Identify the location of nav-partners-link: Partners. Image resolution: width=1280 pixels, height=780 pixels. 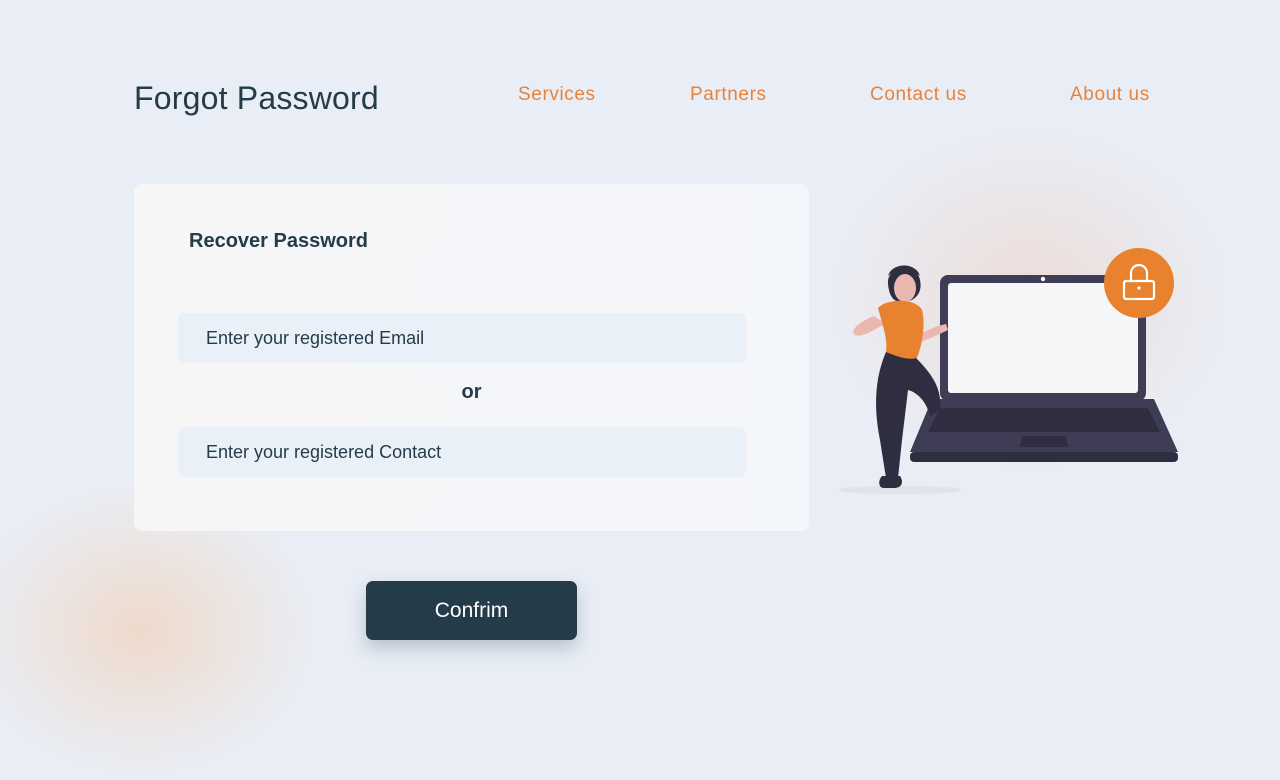
(728, 95).